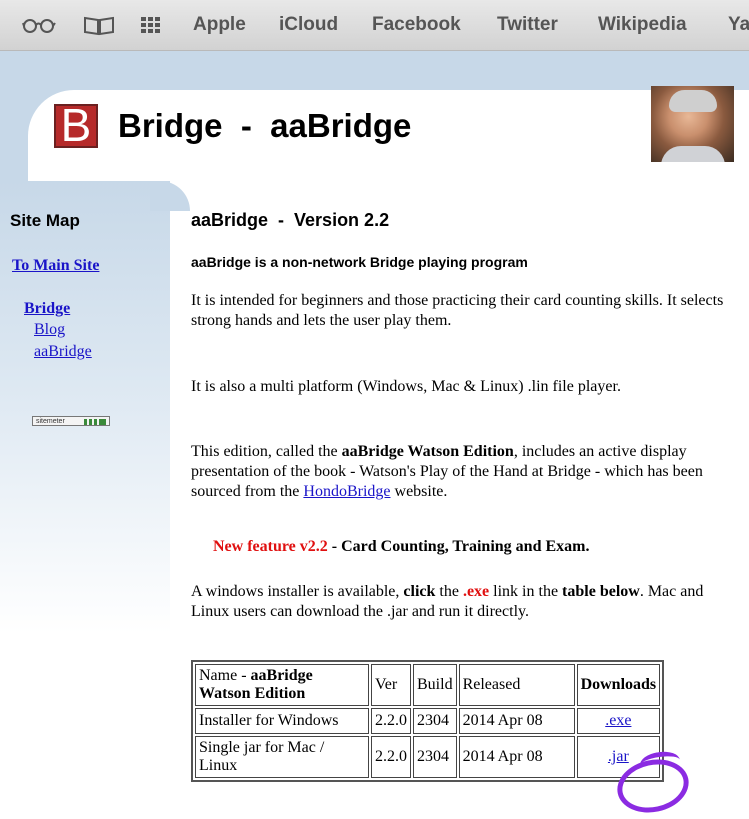 Image resolution: width=749 pixels, height=819 pixels. What do you see at coordinates (346, 491) in the screenshot?
I see `hondobridge-link: HondoBridge` at bounding box center [346, 491].